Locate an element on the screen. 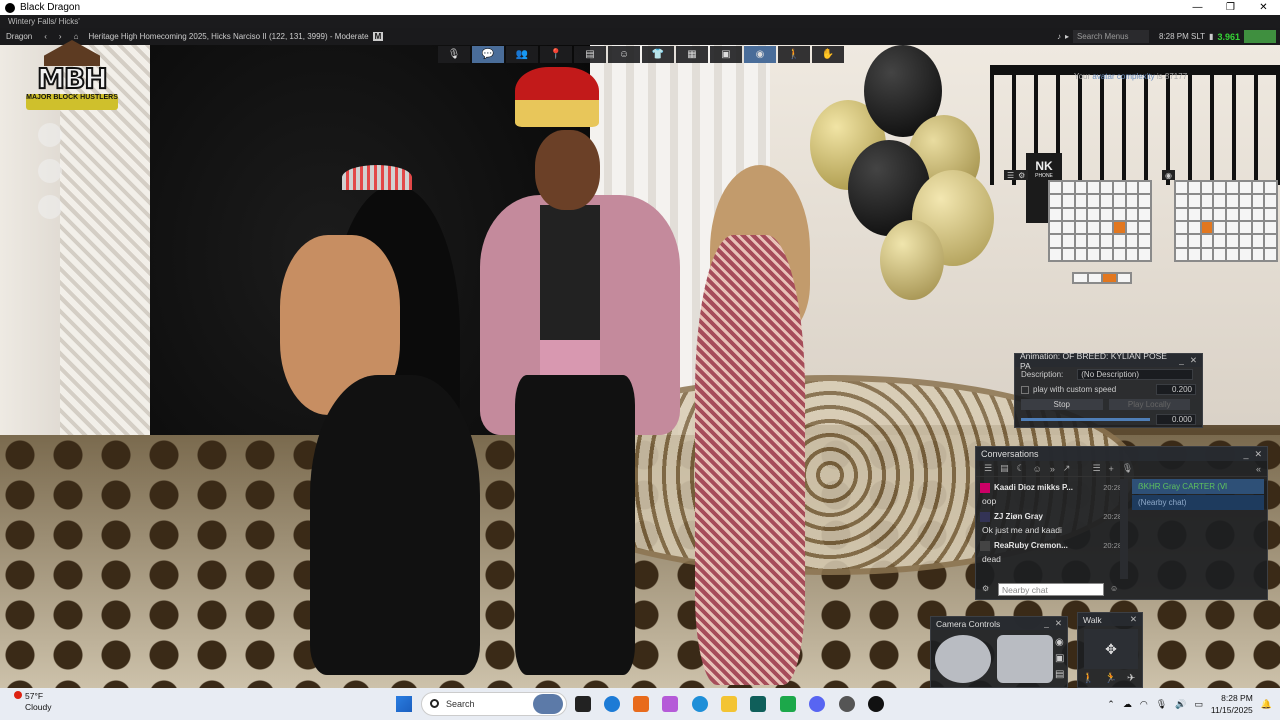  task-view-icon is located at coordinates (583, 704).